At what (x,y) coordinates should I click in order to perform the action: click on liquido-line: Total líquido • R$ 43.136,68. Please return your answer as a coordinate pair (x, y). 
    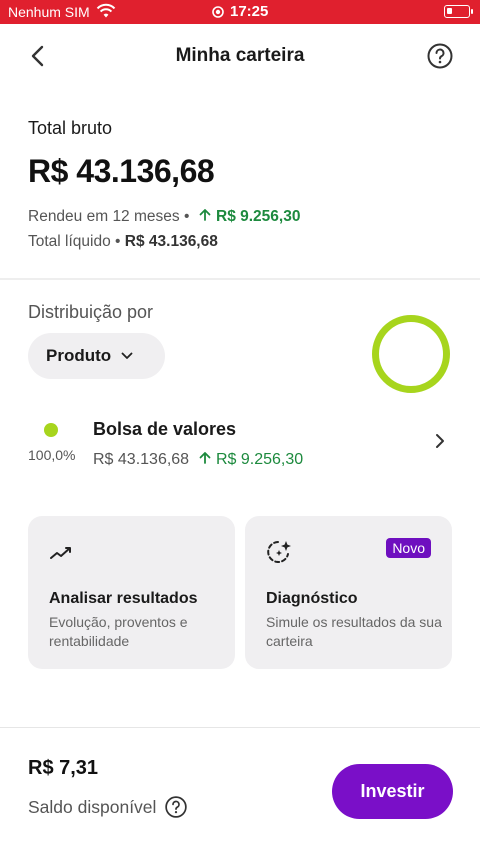
    Looking at the image, I should click on (123, 242).